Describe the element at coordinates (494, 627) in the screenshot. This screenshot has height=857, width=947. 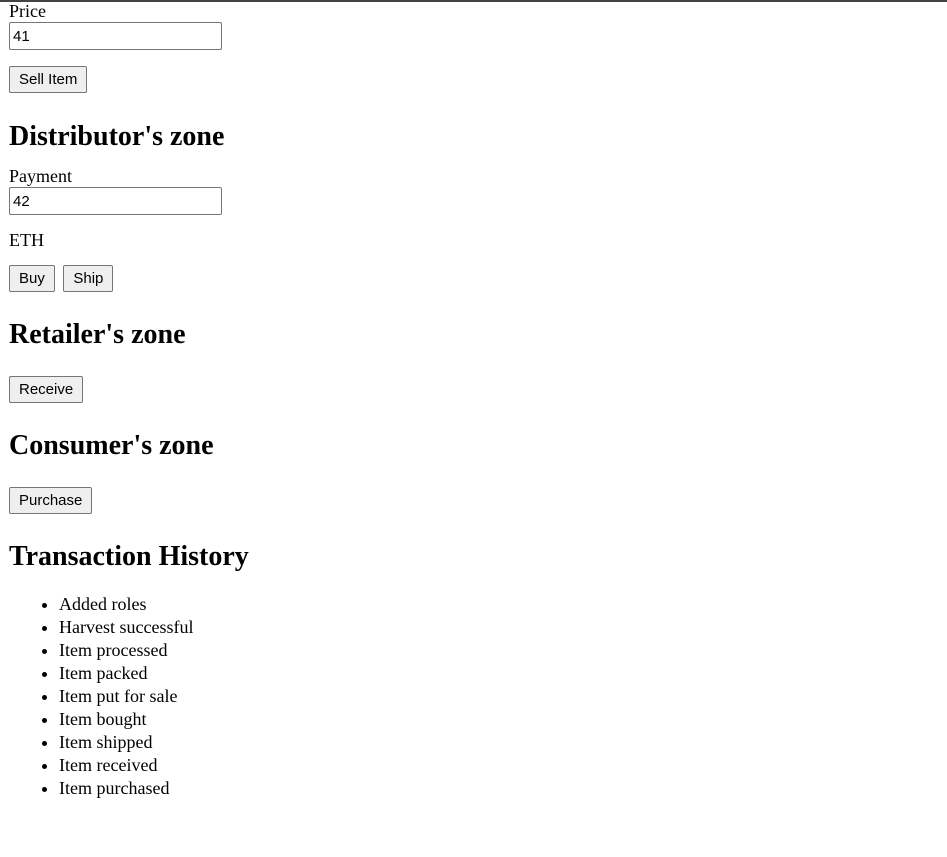
I see `history-item: Harvest successful` at that location.